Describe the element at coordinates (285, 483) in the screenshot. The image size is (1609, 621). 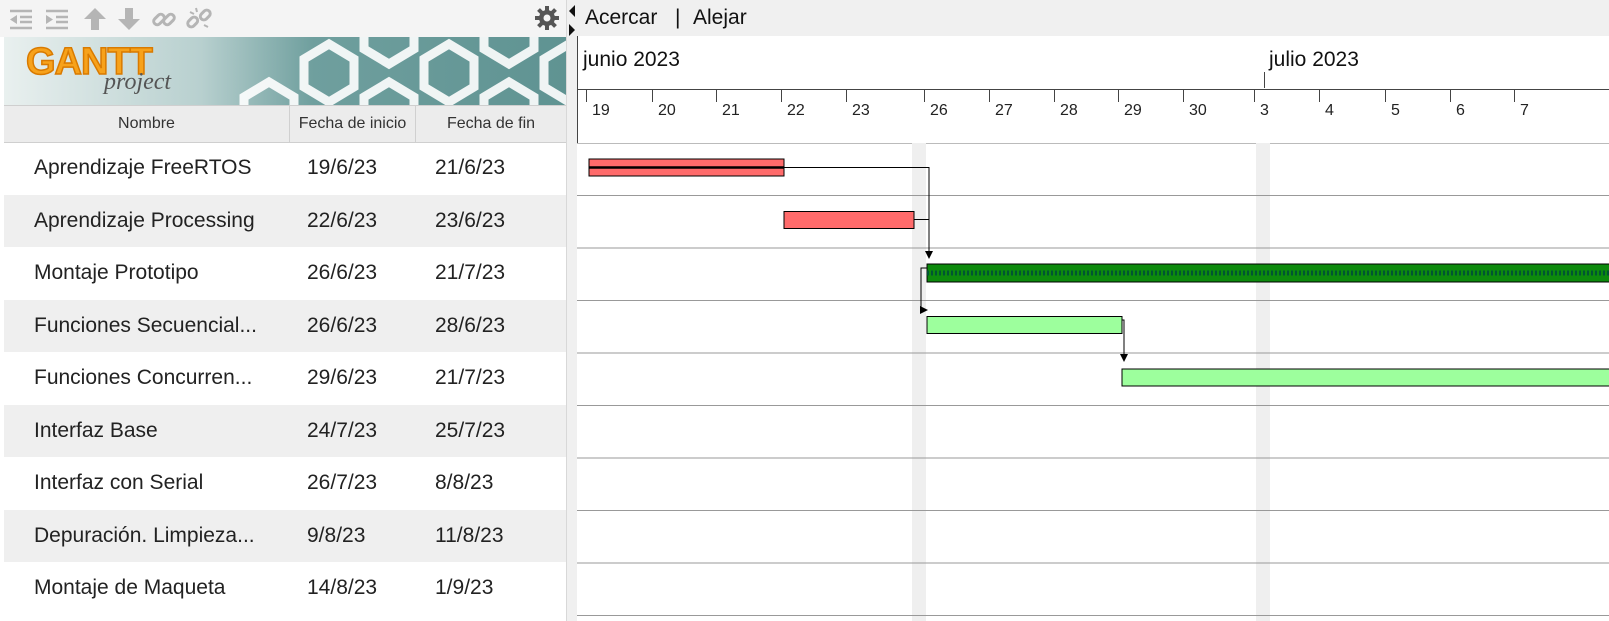
I see `table-row: Interfaz con Serial 26/7/23 8/8/23` at that location.